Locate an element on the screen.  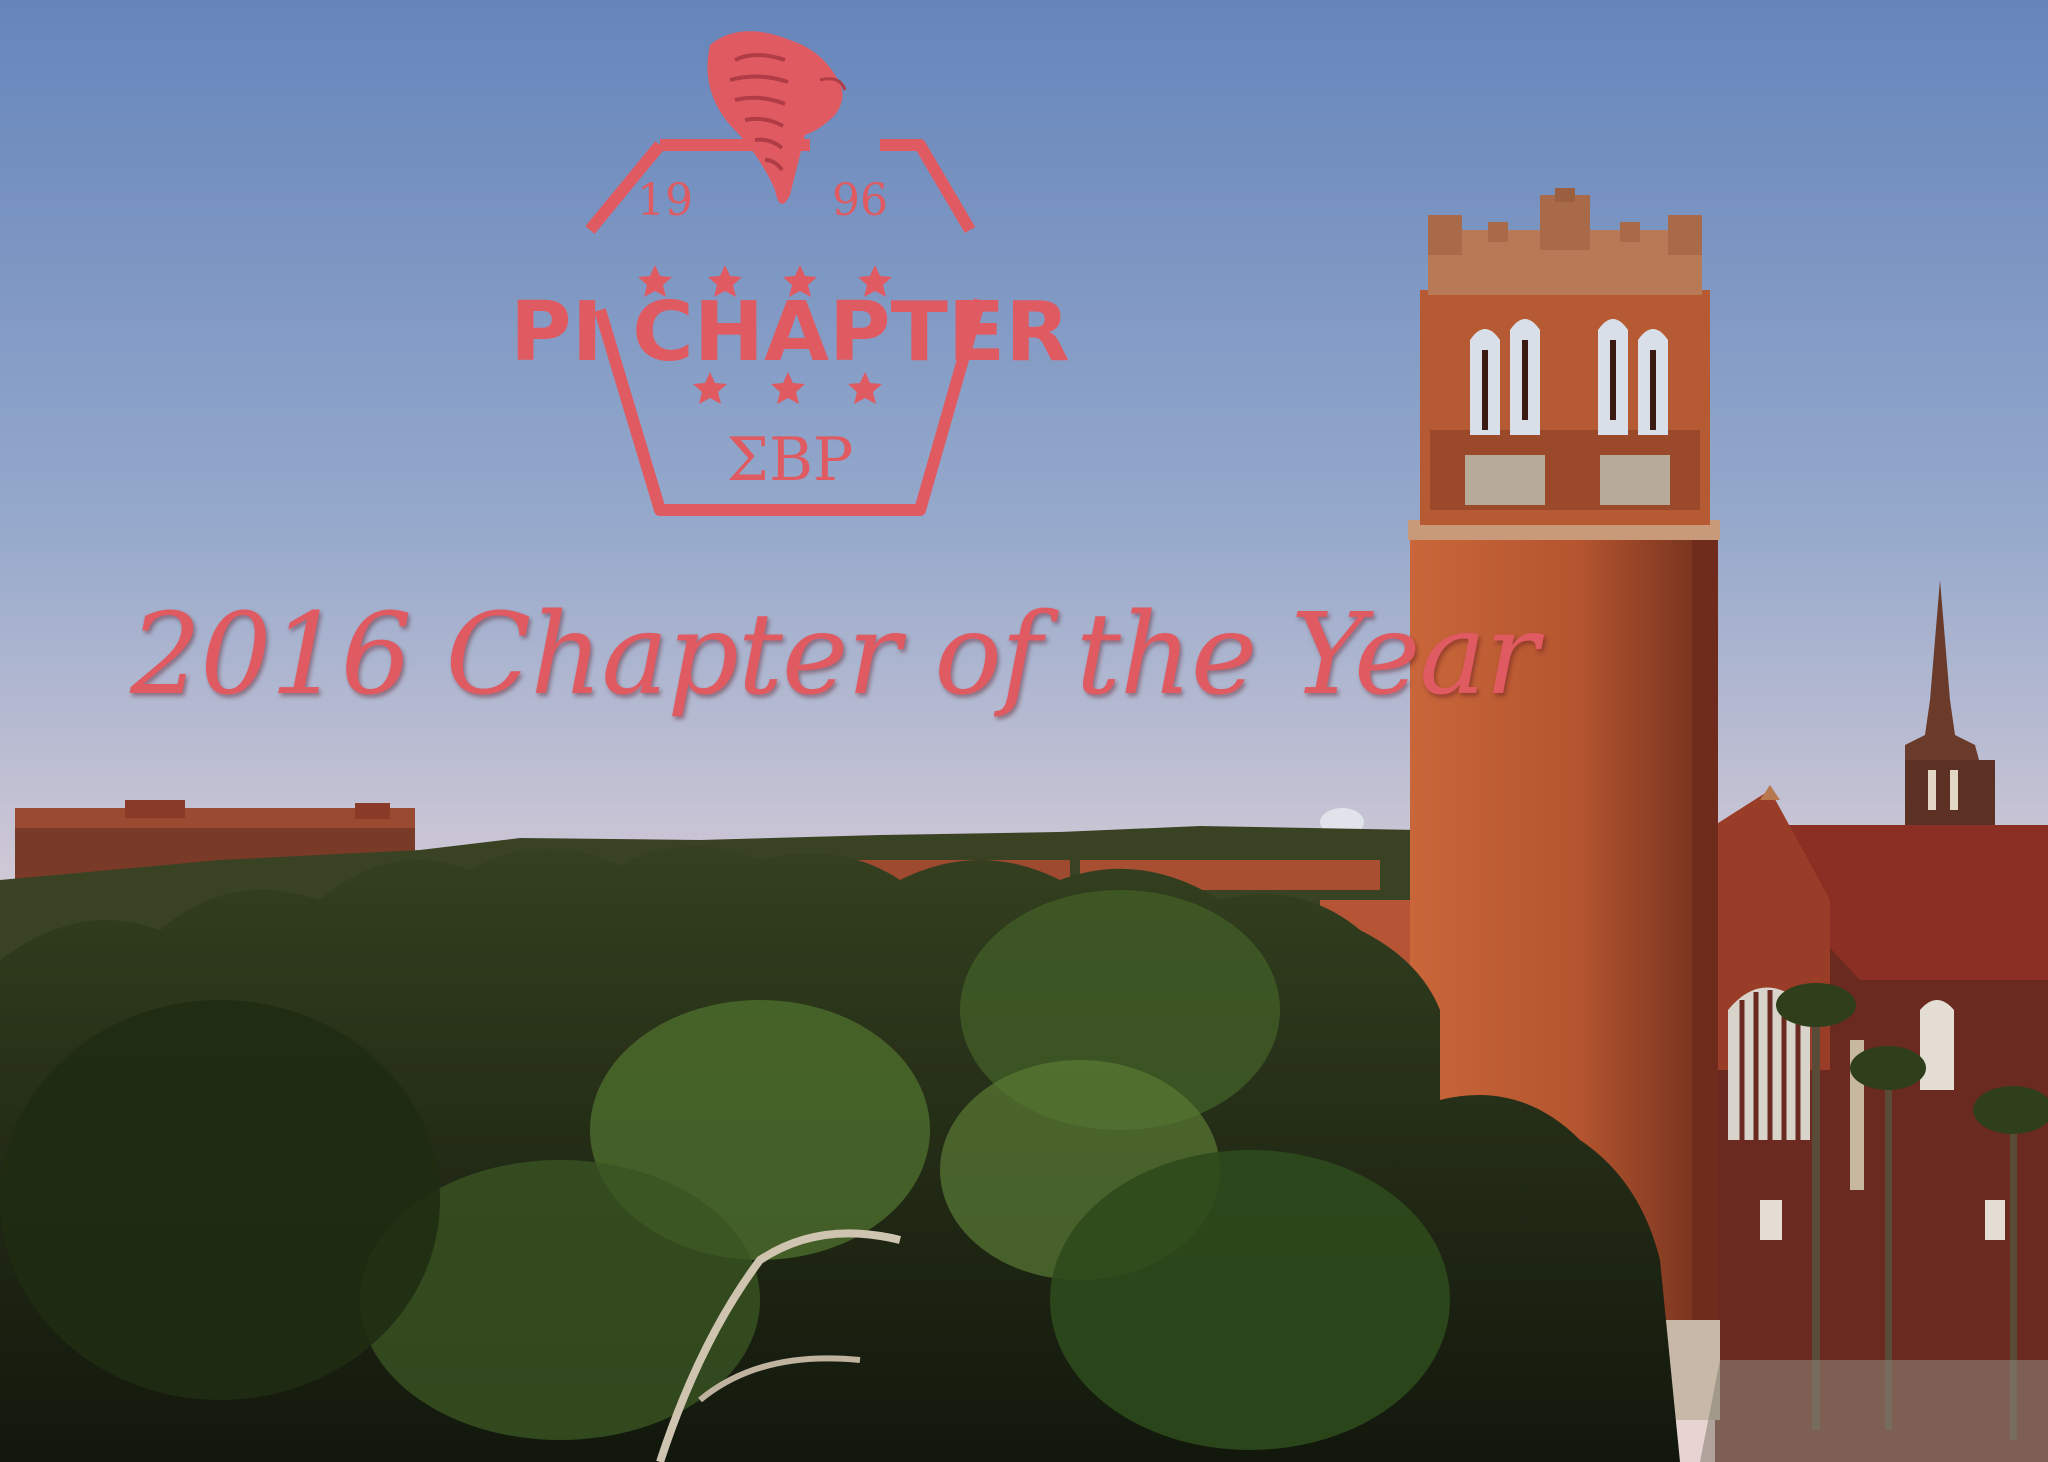
award-tagline: 2016 Chapter of the Year is located at coordinates (834, 655).